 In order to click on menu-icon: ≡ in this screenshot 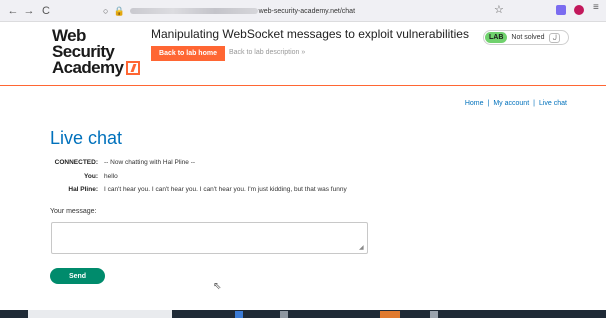, I will do `click(596, 7)`.